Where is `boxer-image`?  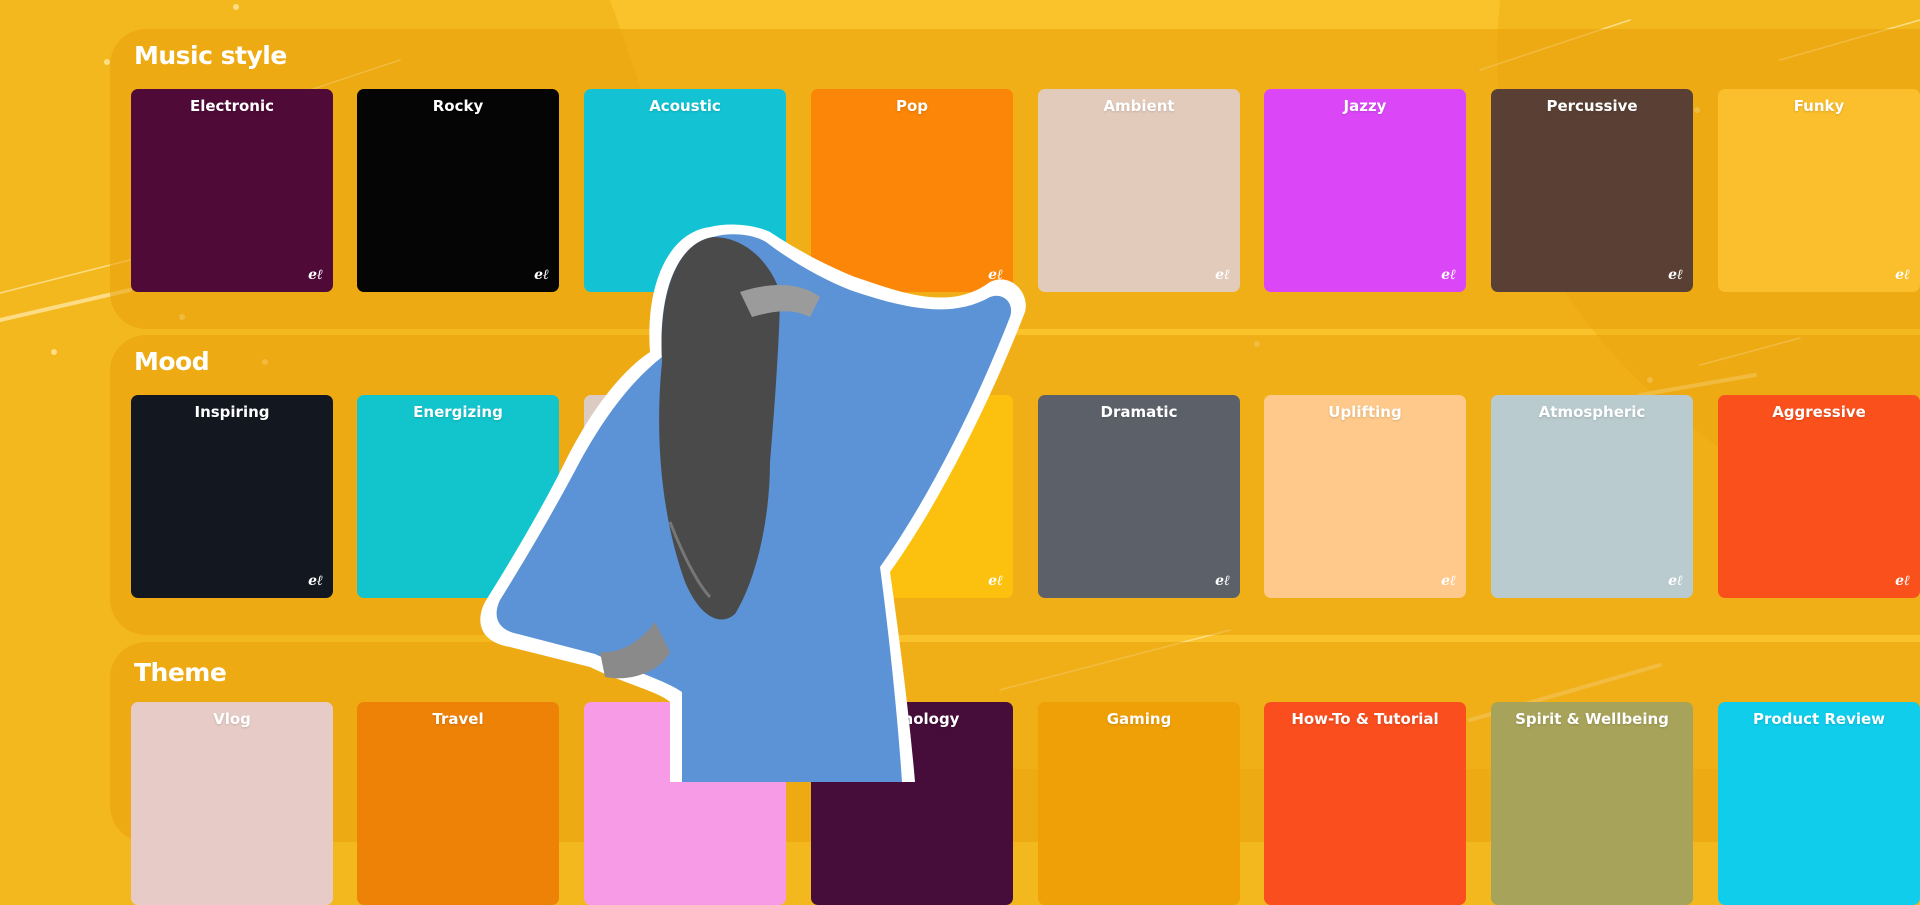 boxer-image is located at coordinates (1819, 496).